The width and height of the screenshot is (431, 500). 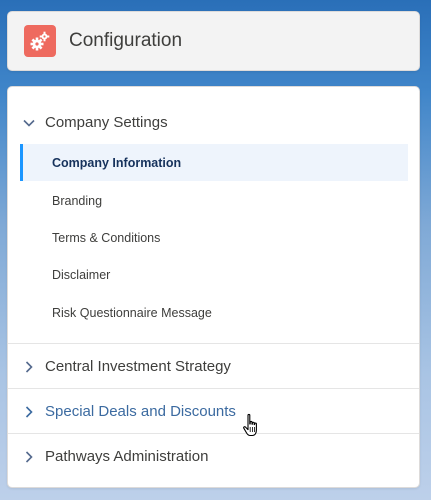 What do you see at coordinates (40, 41) in the screenshot?
I see `gears-icon` at bounding box center [40, 41].